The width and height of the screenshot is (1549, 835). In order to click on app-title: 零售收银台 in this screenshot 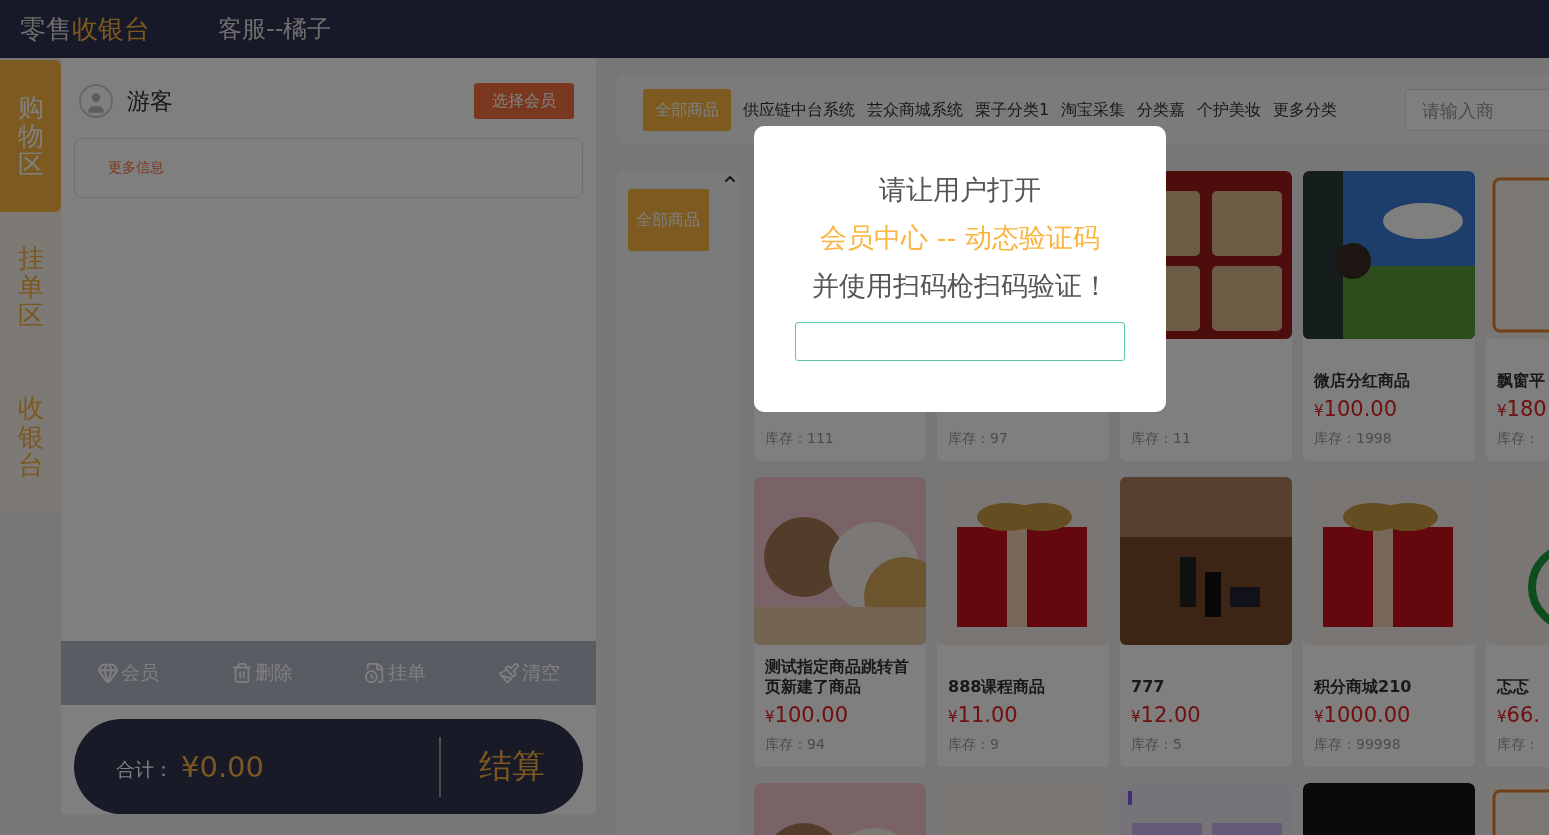, I will do `click(85, 29)`.